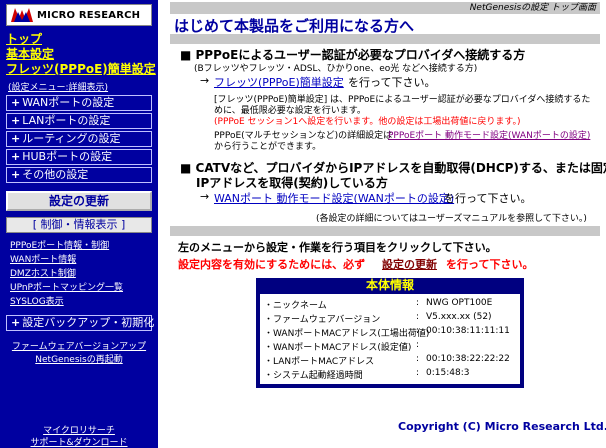 This screenshot has height=448, width=606. Describe the element at coordinates (79, 441) in the screenshot. I see `link-support-download: サポート&ダウンロード` at that location.